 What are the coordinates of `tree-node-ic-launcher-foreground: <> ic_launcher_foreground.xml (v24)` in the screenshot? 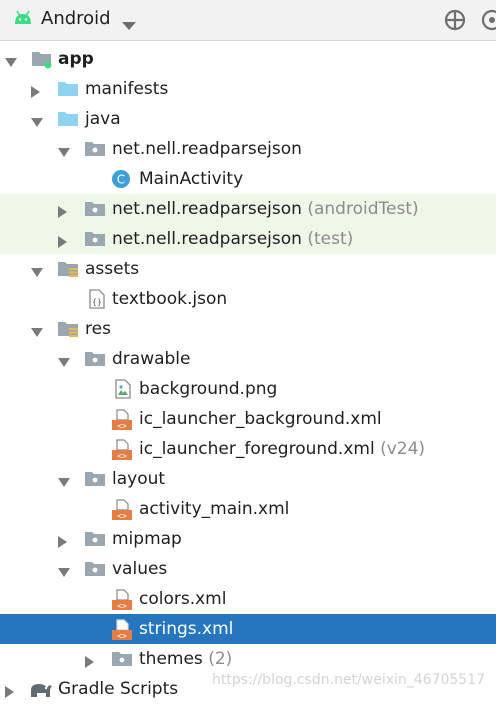 It's located at (248, 449).